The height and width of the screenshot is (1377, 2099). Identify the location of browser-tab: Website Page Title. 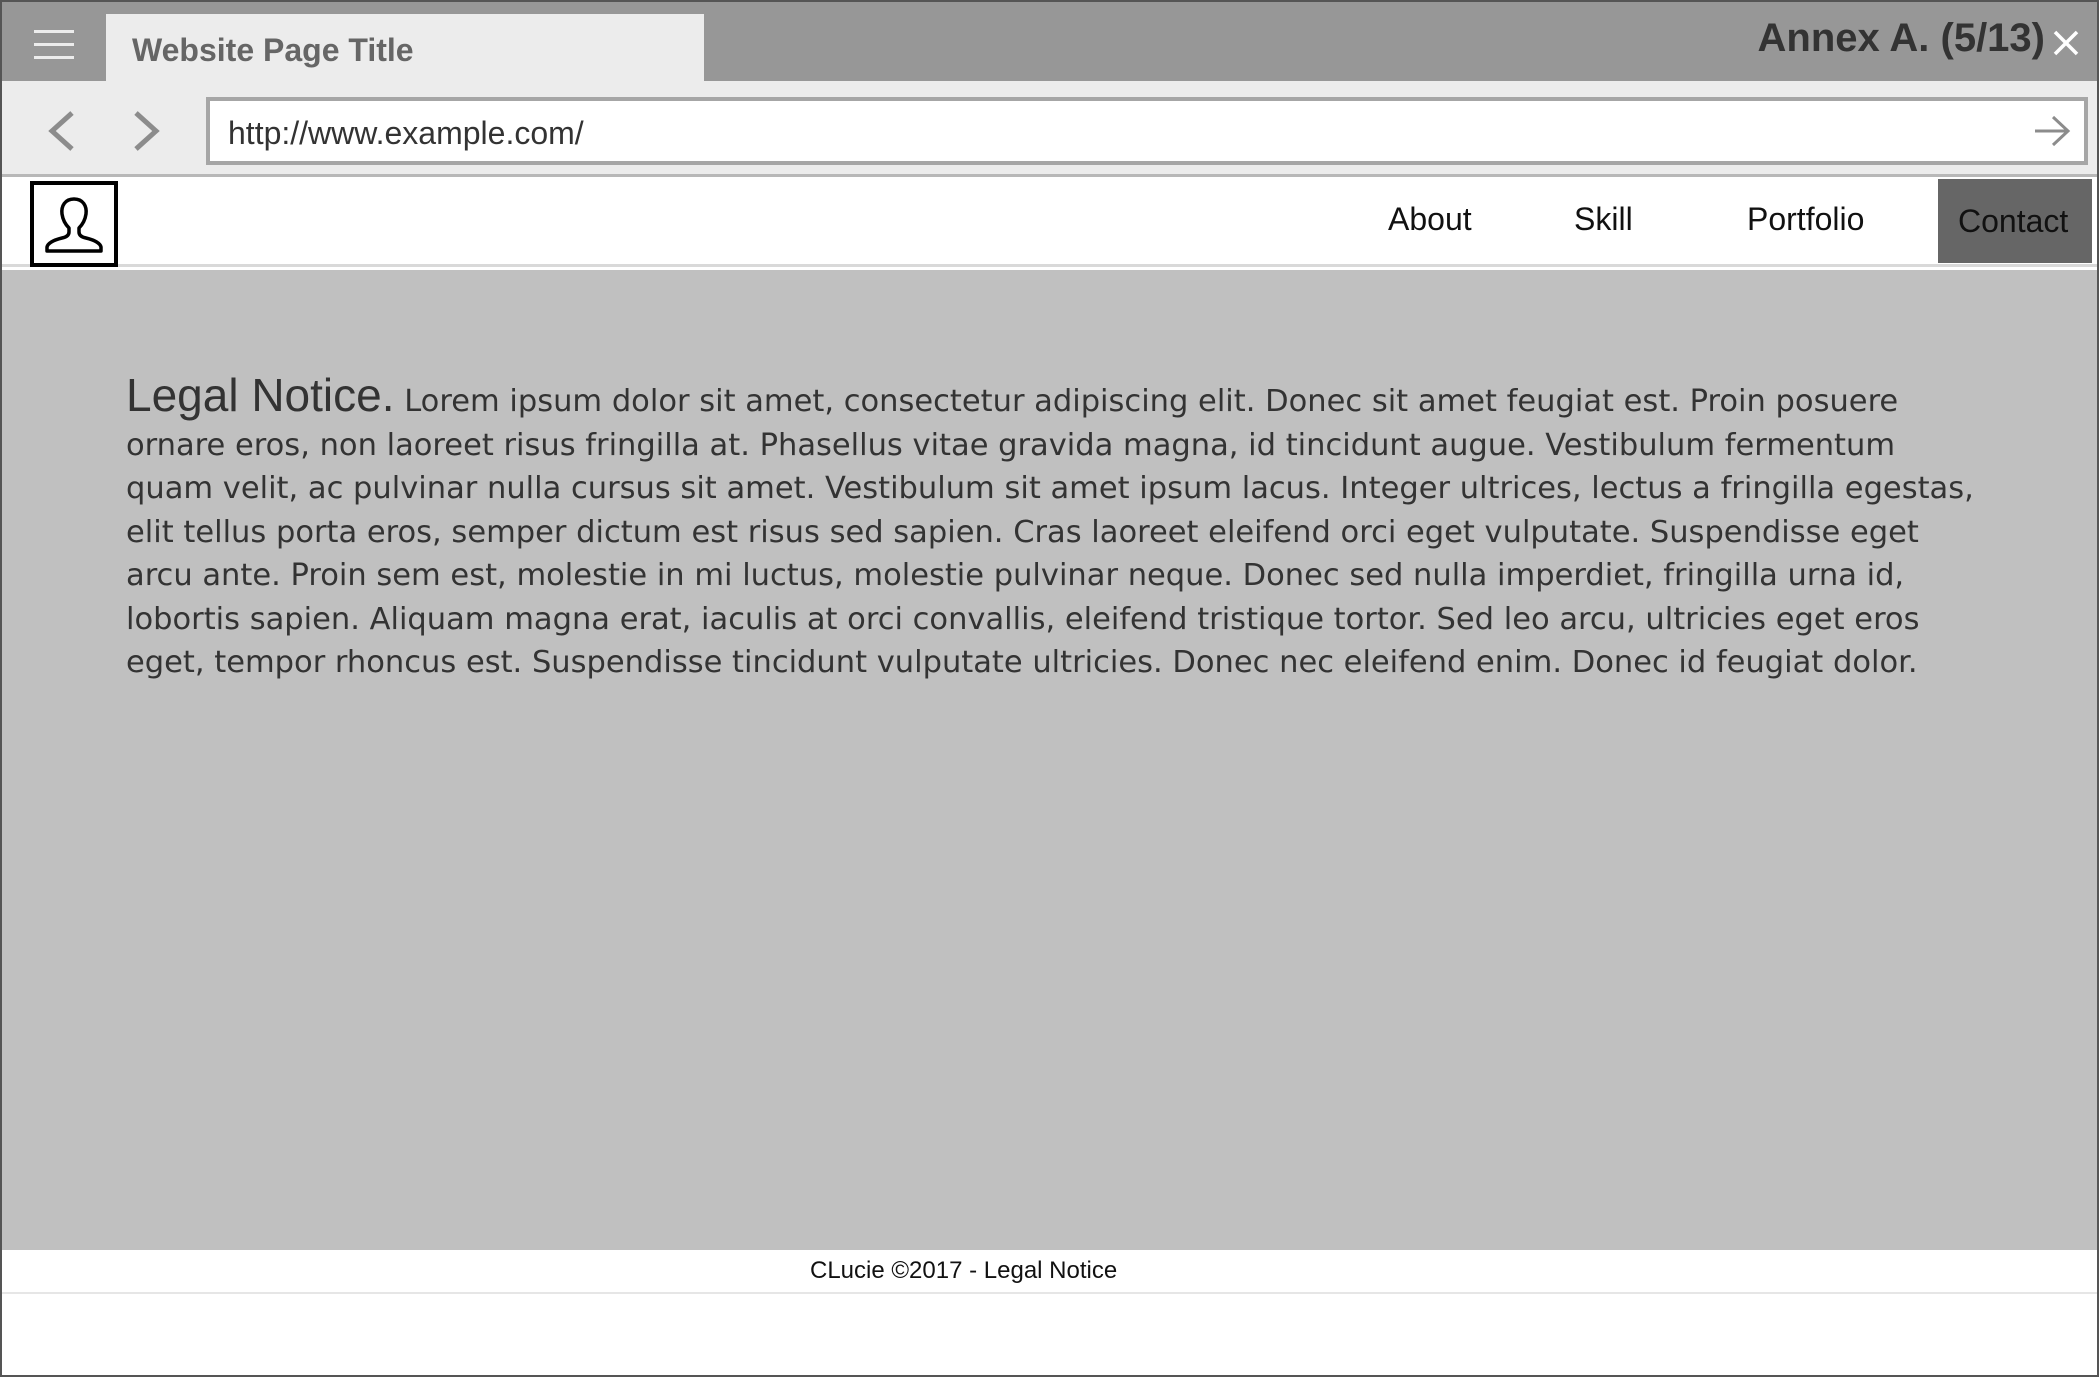
(405, 47).